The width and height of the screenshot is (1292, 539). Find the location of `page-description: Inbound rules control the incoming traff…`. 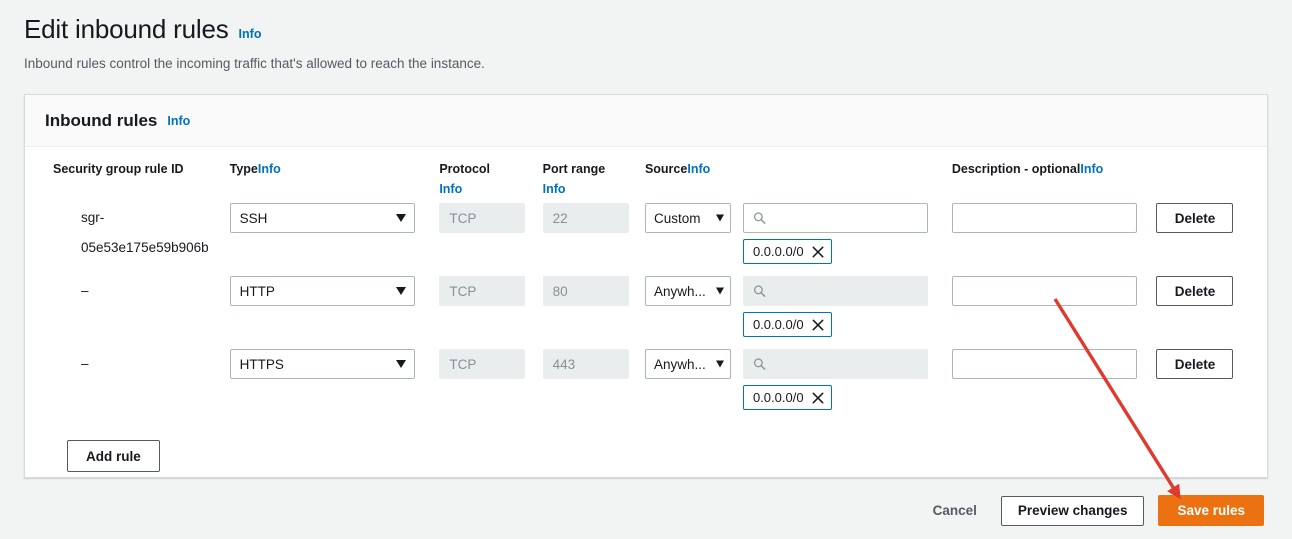

page-description: Inbound rules control the incoming traff… is located at coordinates (254, 63).